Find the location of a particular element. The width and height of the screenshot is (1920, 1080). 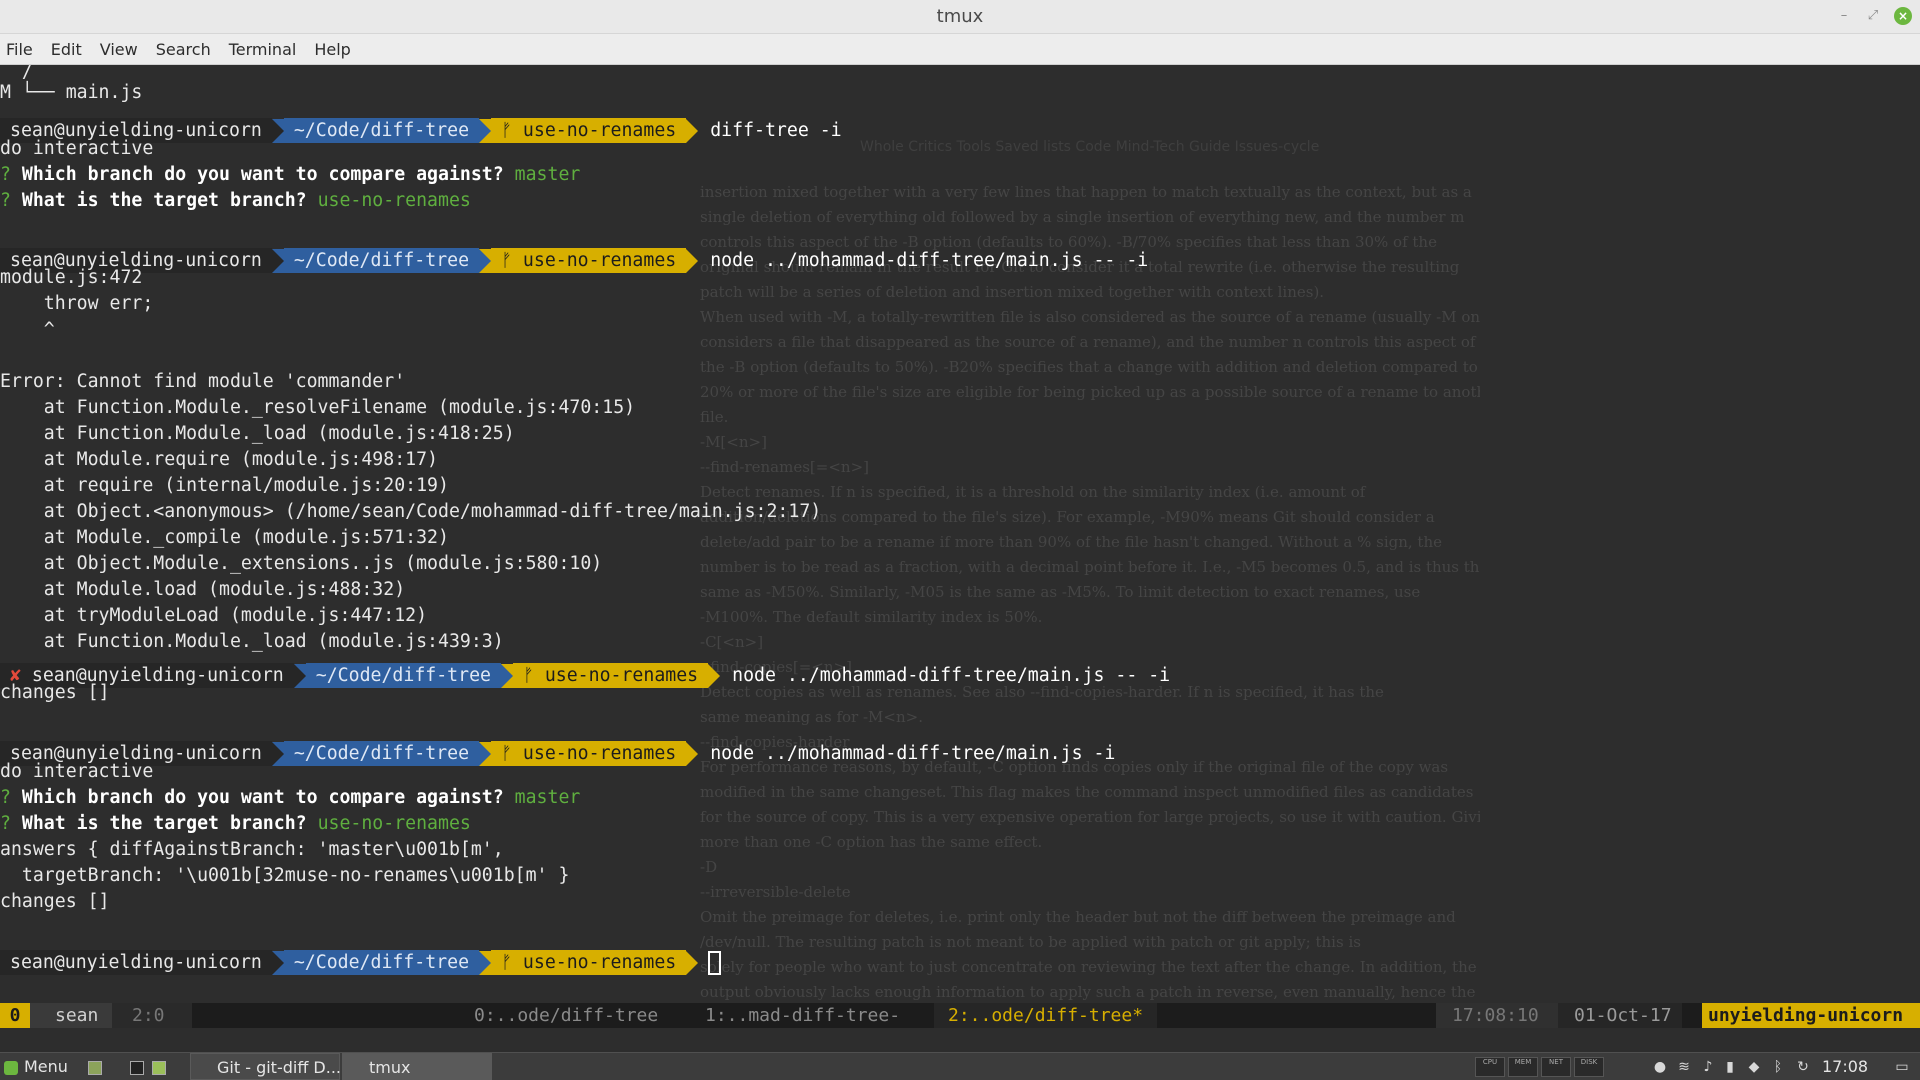

tmux-hostname: unyielding-unicorn is located at coordinates (1811, 1015).